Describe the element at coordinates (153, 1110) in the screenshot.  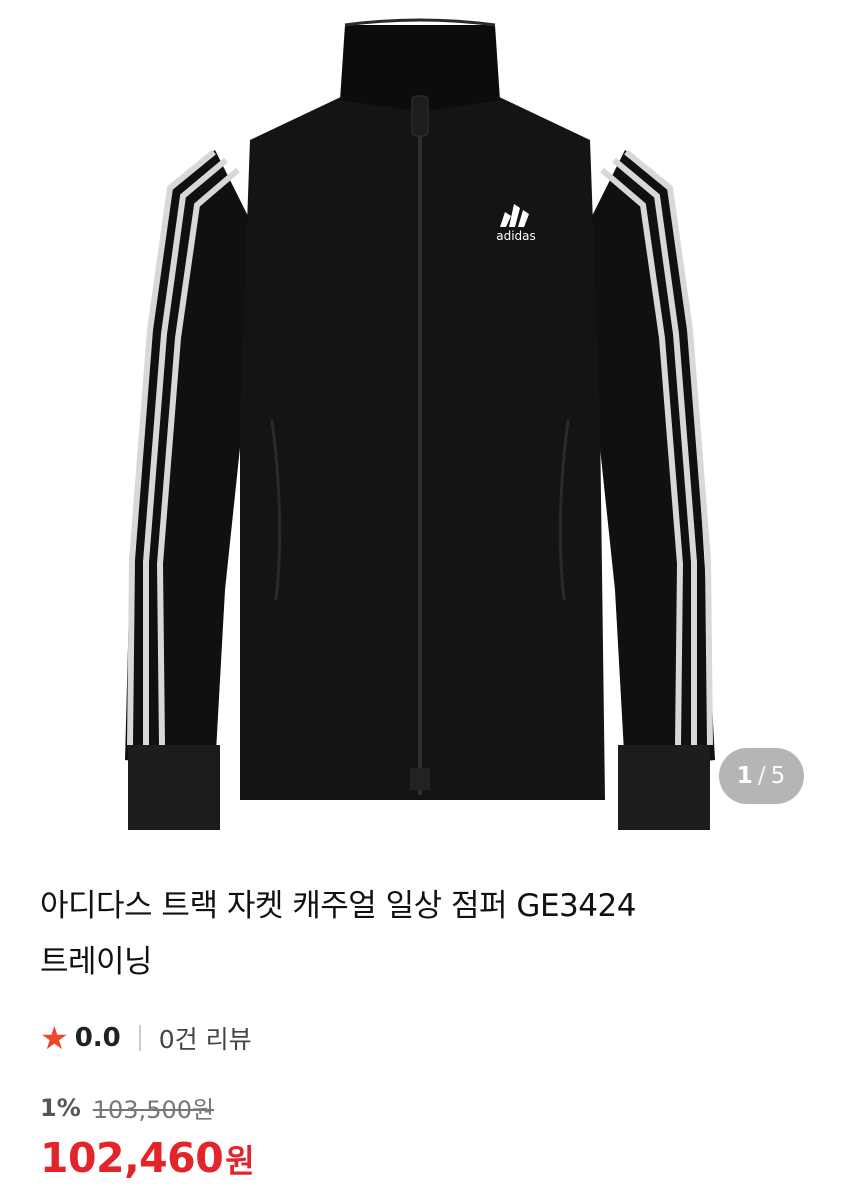
I see `original-price: 103,500원` at that location.